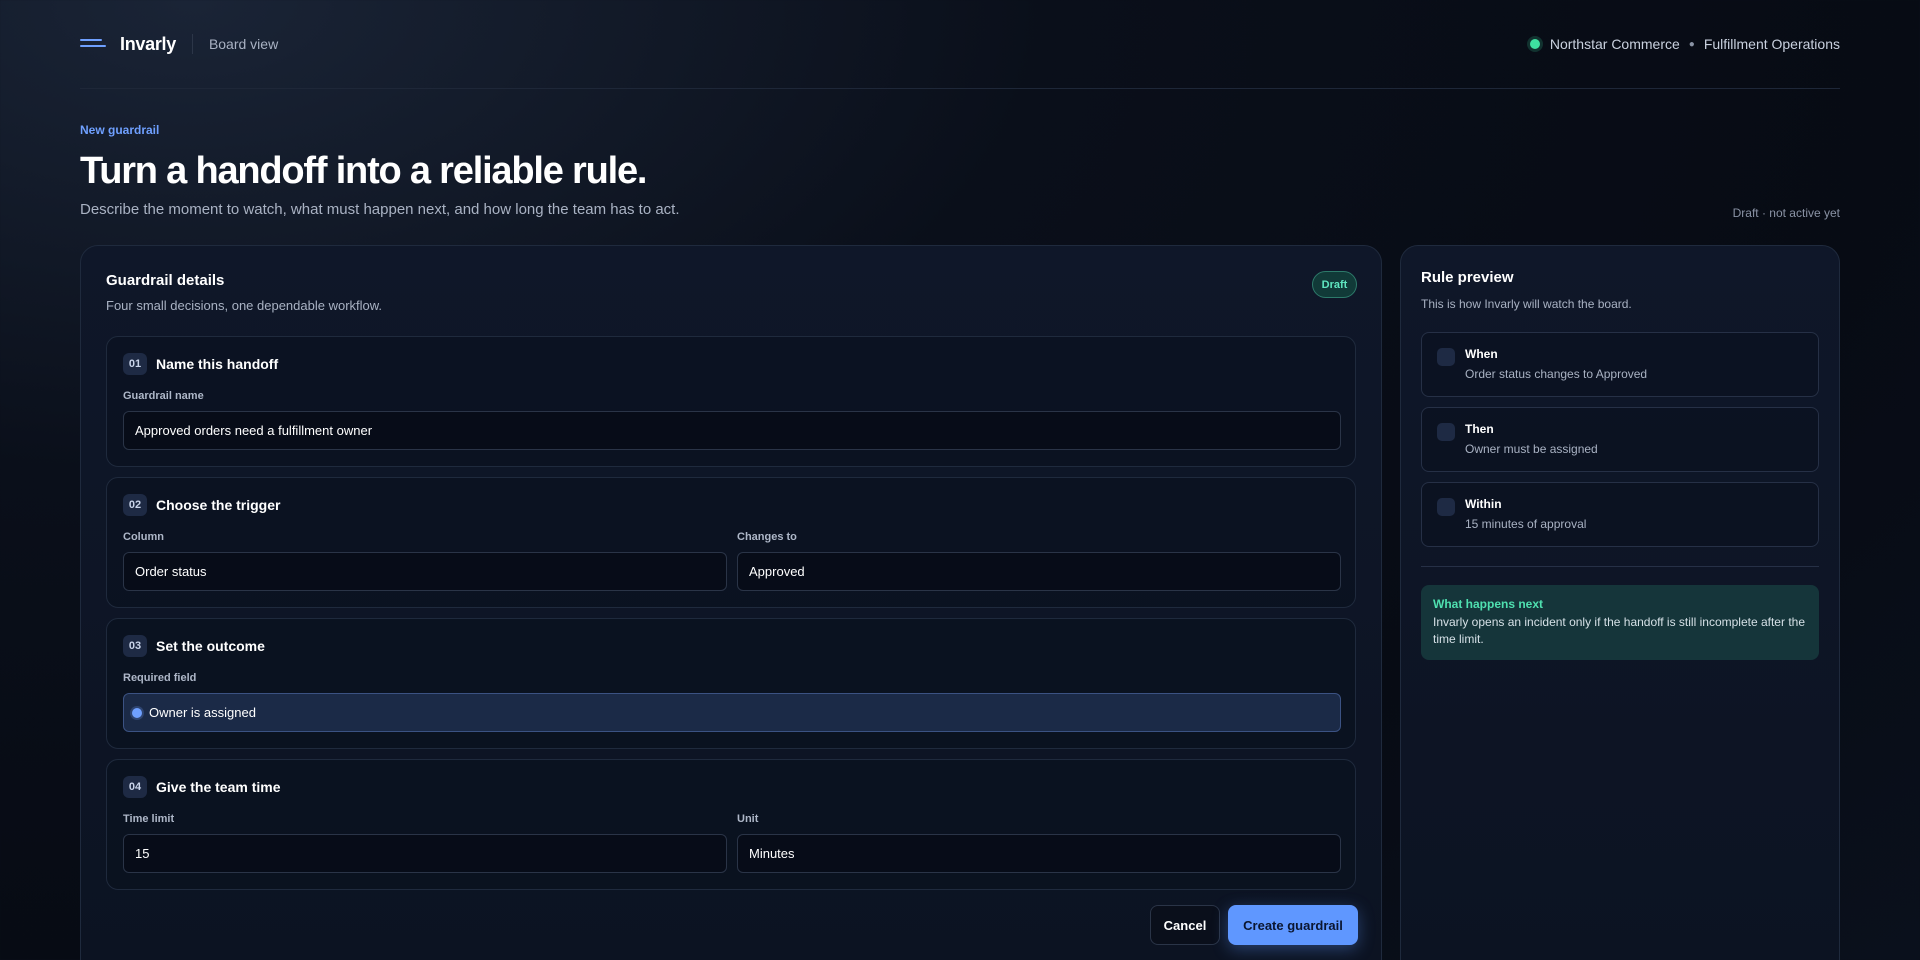  Describe the element at coordinates (120, 130) in the screenshot. I see `page-eyebrow: New guardrail` at that location.